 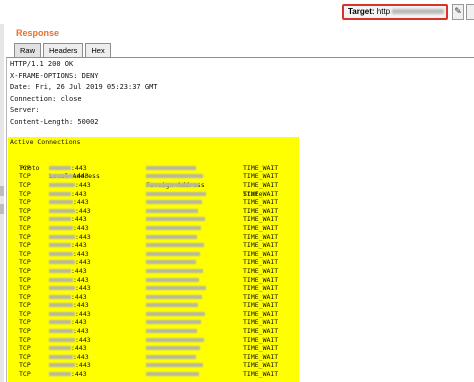 I want to click on tab-hex: Hex, so click(x=98, y=50).